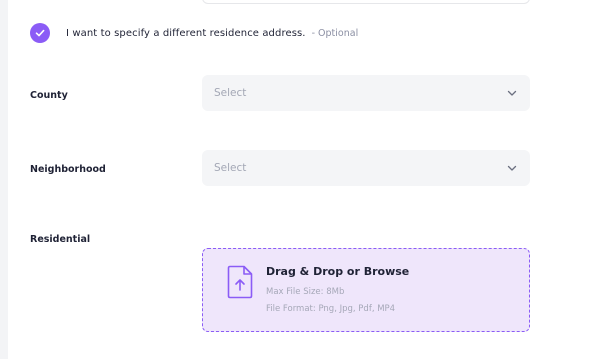  I want to click on different-address-checkbox, so click(40, 33).